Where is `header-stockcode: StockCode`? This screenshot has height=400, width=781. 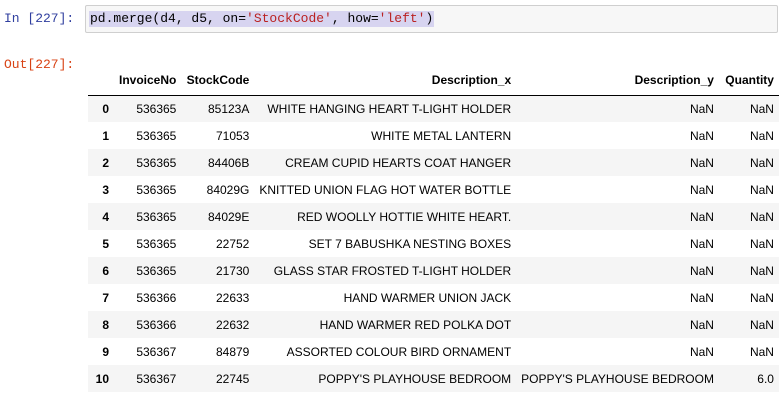 header-stockcode: StockCode is located at coordinates (218, 81).